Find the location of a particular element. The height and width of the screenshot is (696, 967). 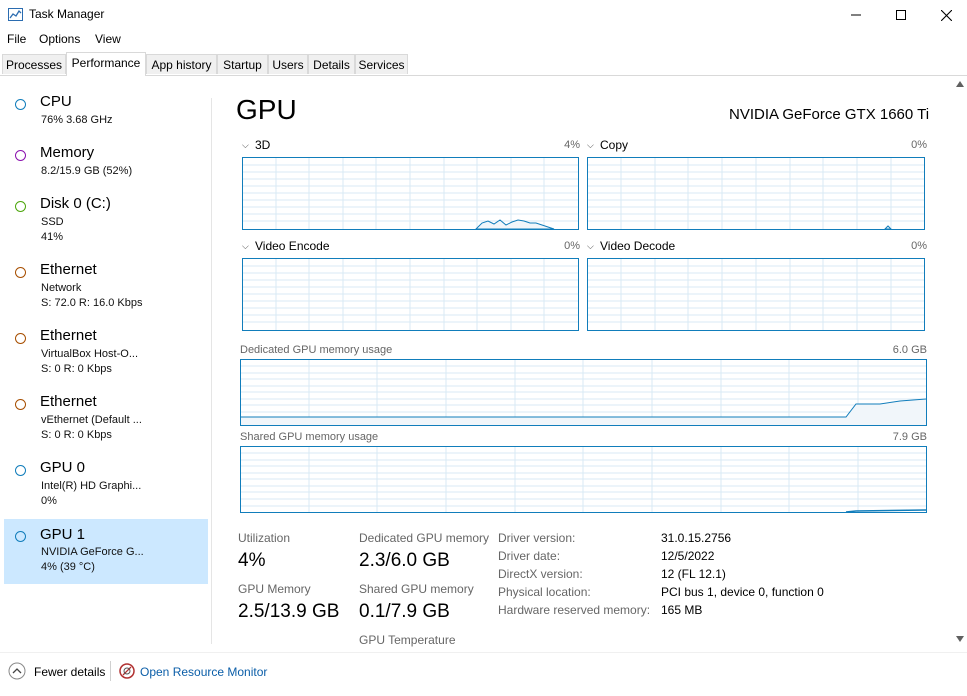

menu-view: View is located at coordinates (108, 39).